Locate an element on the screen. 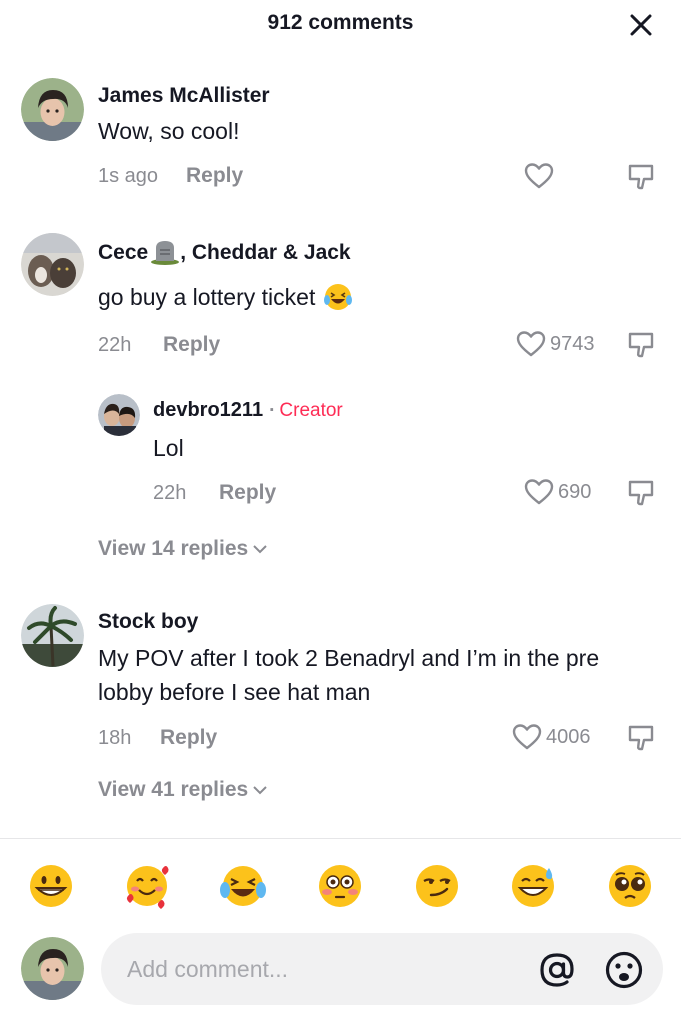 The width and height of the screenshot is (681, 1024). comments-count-title: 912 comments is located at coordinates (340, 22).